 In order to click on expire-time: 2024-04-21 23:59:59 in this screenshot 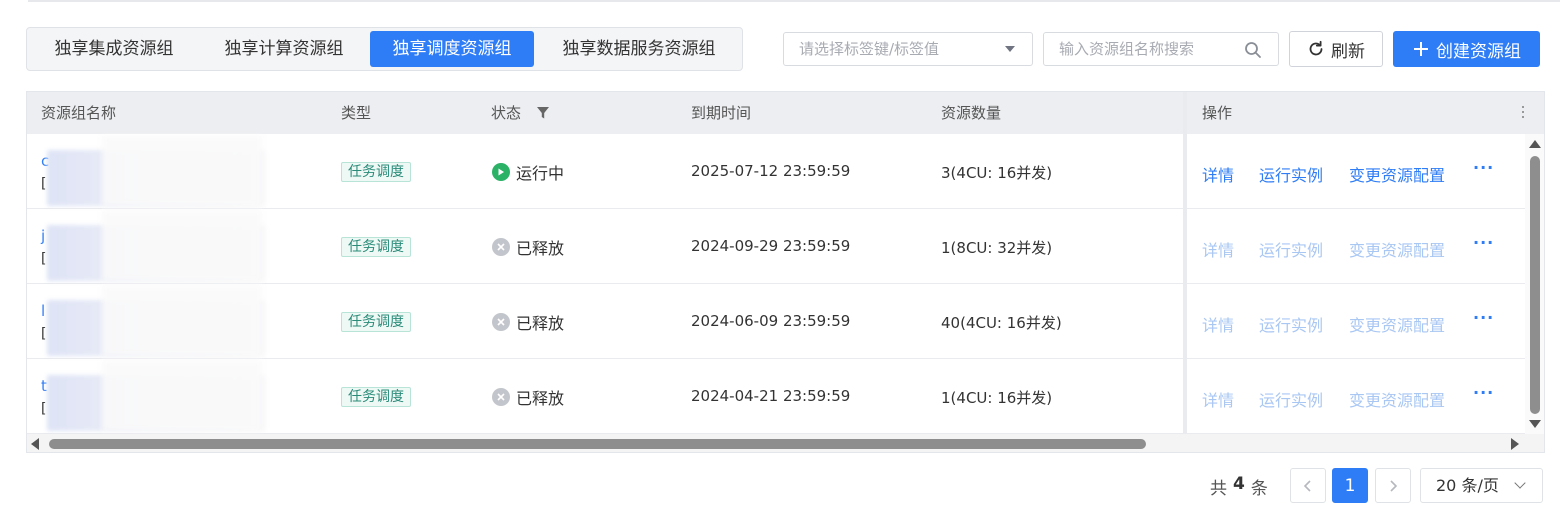, I will do `click(771, 396)`.